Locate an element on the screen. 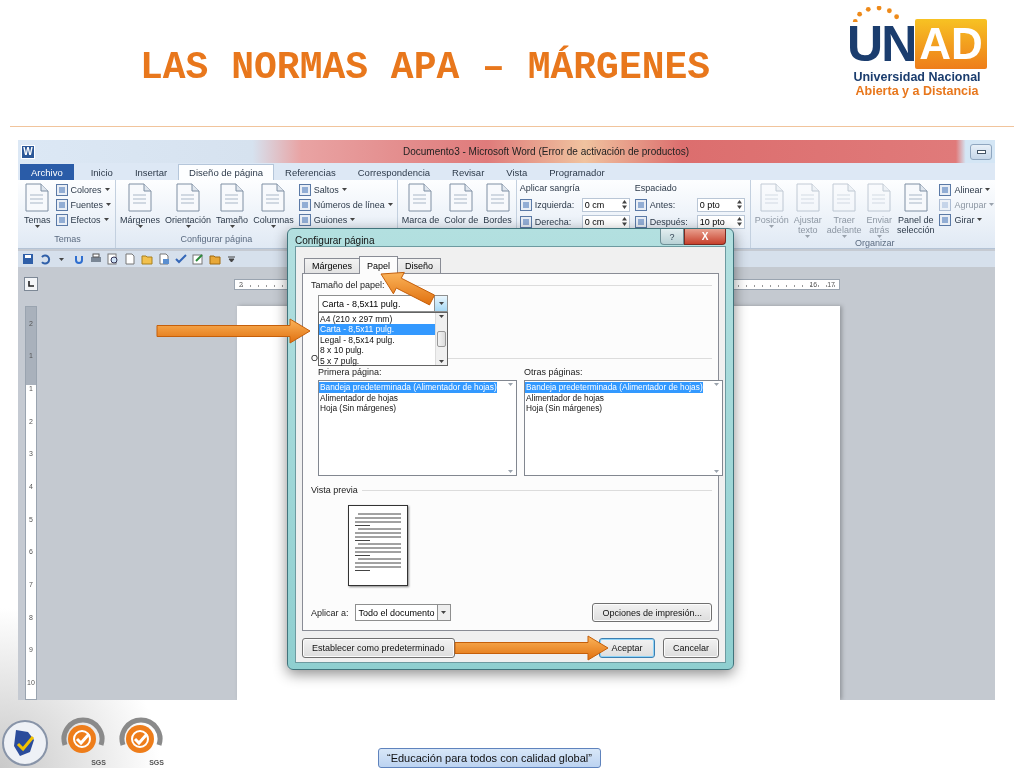 The width and height of the screenshot is (1024, 768). seal-map-drawing is located at coordinates (25, 743).